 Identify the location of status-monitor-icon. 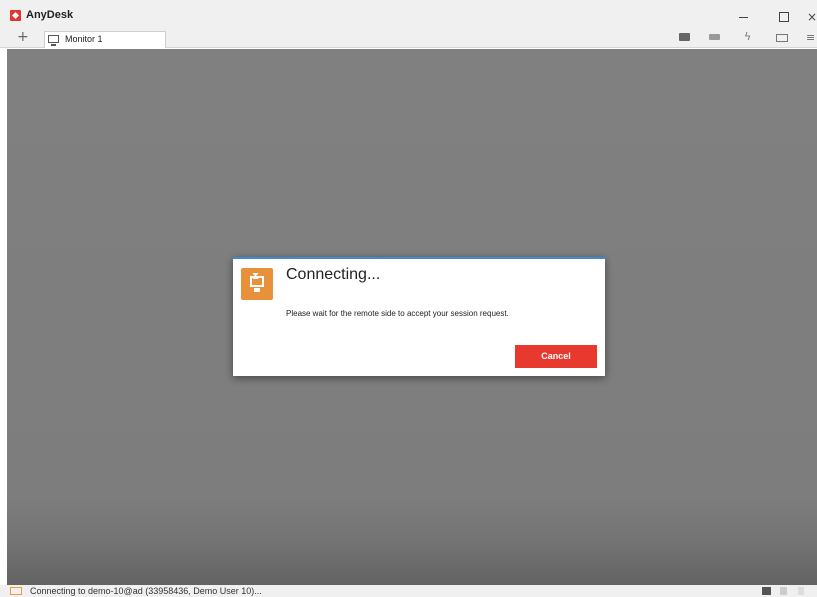
(16, 591).